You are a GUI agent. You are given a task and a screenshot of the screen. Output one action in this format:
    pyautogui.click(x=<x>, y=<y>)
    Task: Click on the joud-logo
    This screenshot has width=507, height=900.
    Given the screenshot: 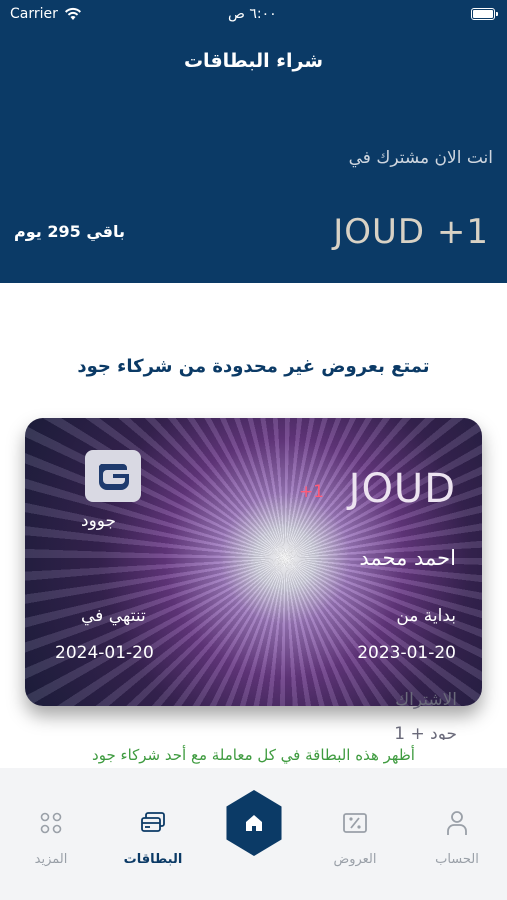 What is the action you would take?
    pyautogui.click(x=113, y=476)
    